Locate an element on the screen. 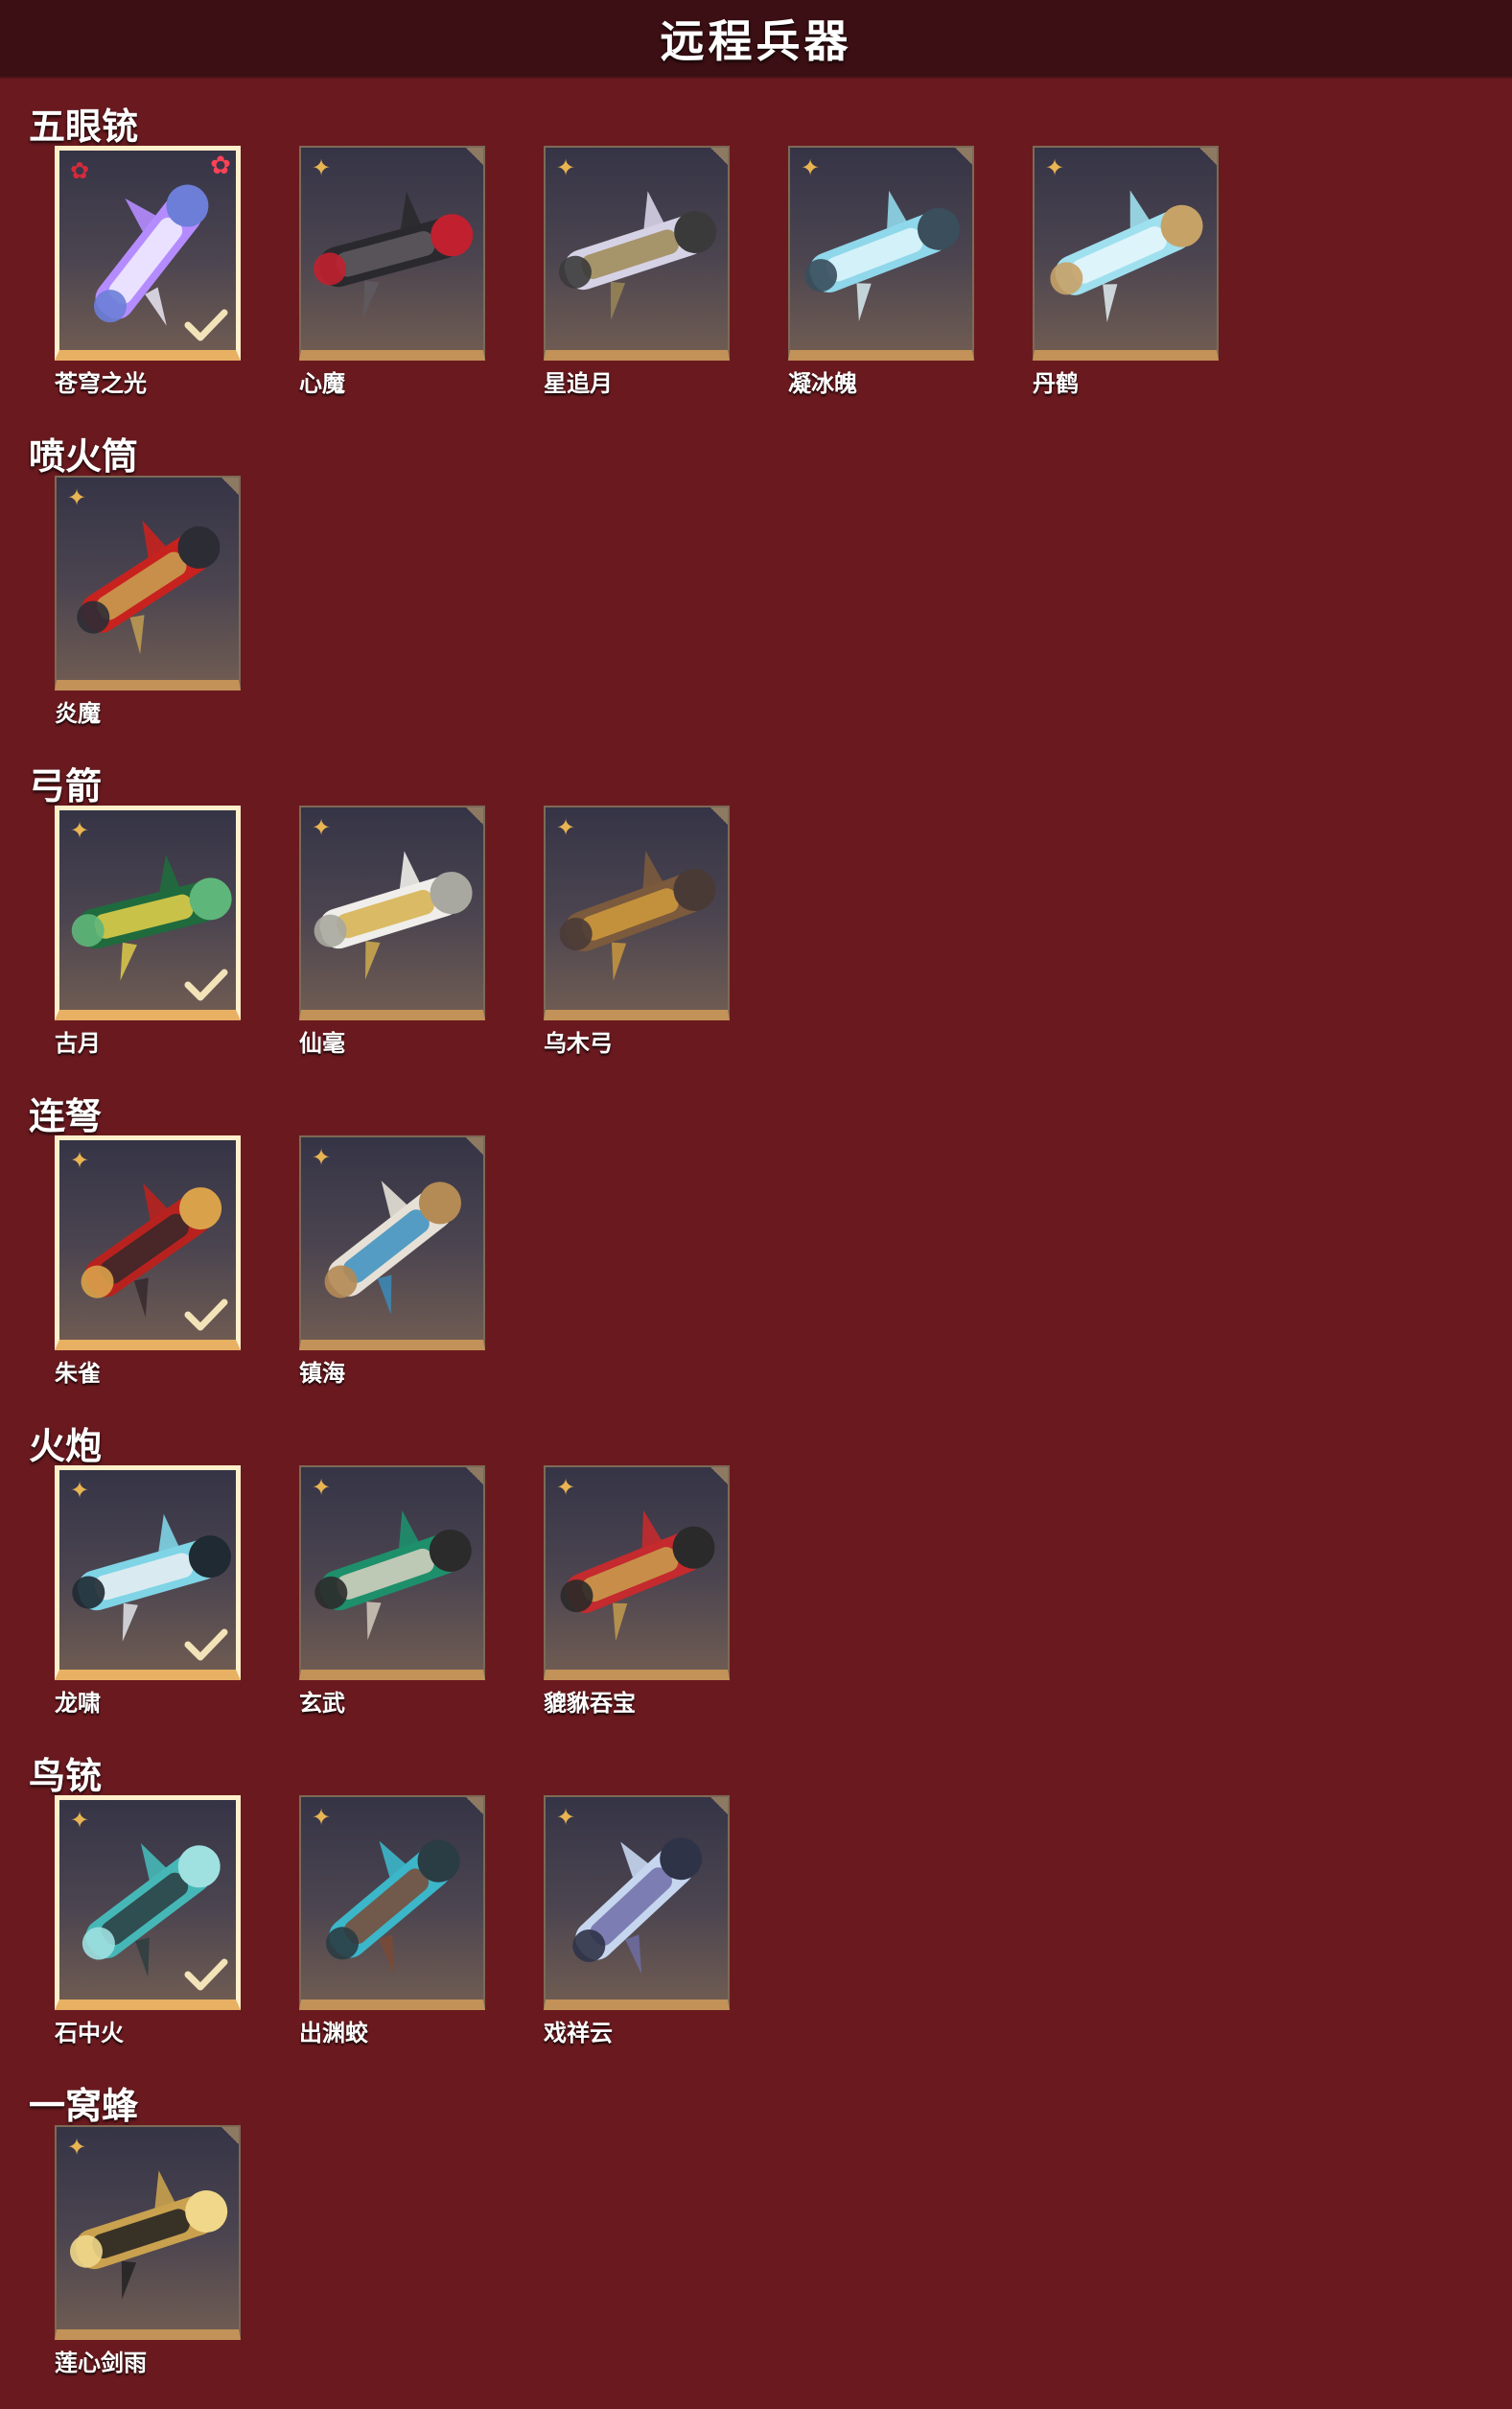  weapon-name: 心魔 is located at coordinates (322, 383).